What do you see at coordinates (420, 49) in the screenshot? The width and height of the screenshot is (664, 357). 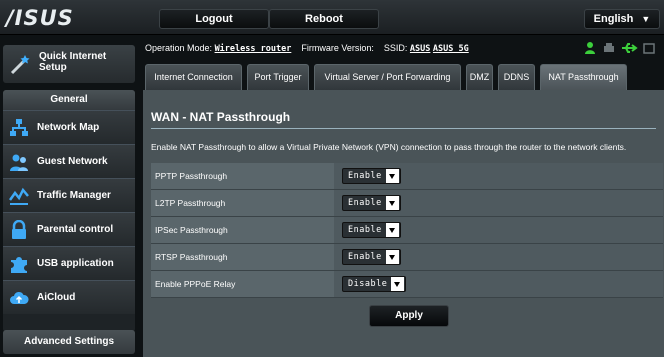 I see `ssid-link: ASUS` at bounding box center [420, 49].